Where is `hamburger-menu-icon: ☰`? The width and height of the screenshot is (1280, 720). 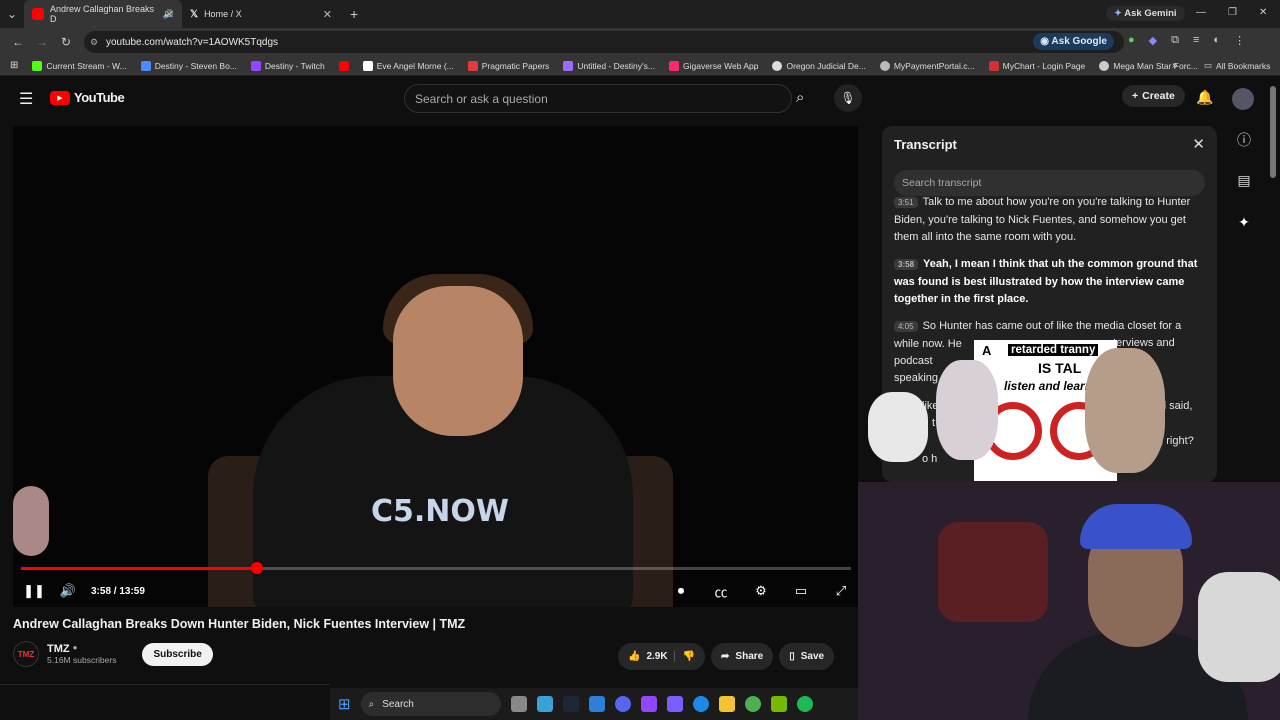
hamburger-menu-icon: ☰ is located at coordinates (26, 99).